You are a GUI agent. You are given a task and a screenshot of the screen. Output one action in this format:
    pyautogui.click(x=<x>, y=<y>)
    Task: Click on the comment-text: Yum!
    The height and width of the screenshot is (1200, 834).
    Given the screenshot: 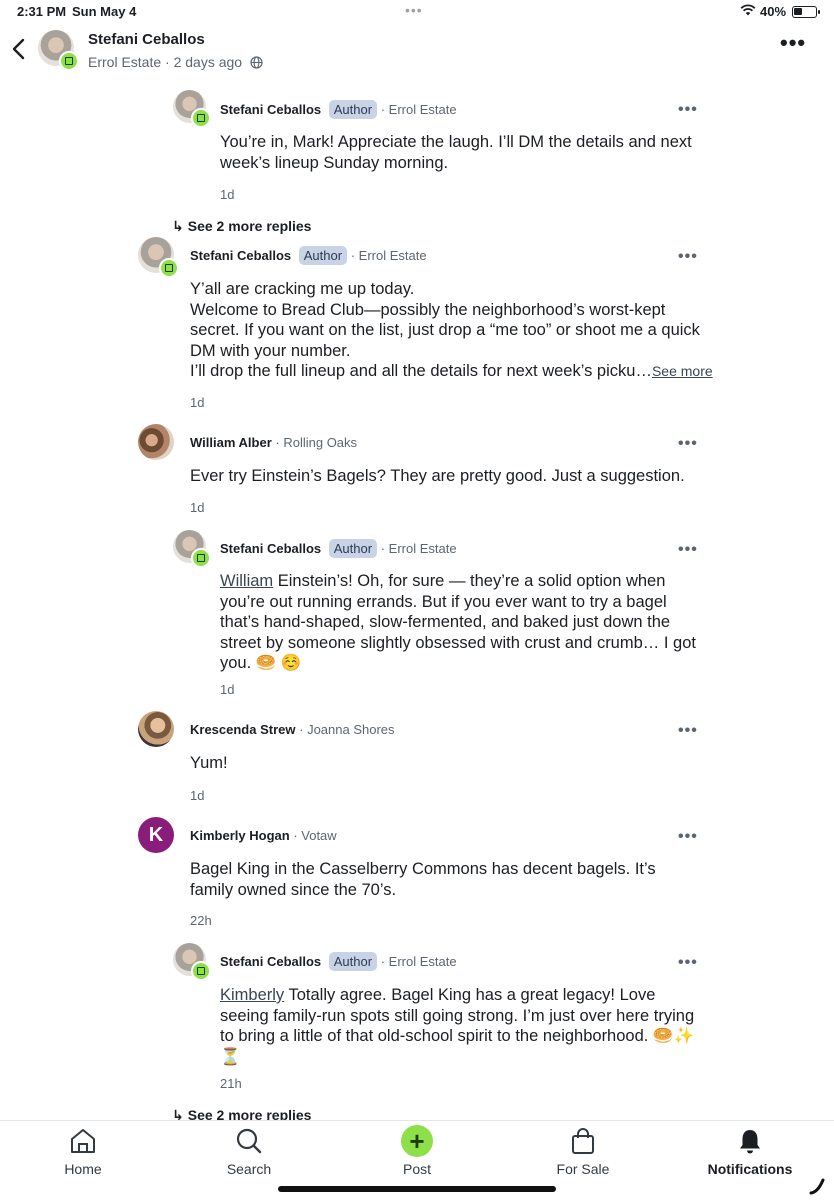 What is the action you would take?
    pyautogui.click(x=209, y=763)
    